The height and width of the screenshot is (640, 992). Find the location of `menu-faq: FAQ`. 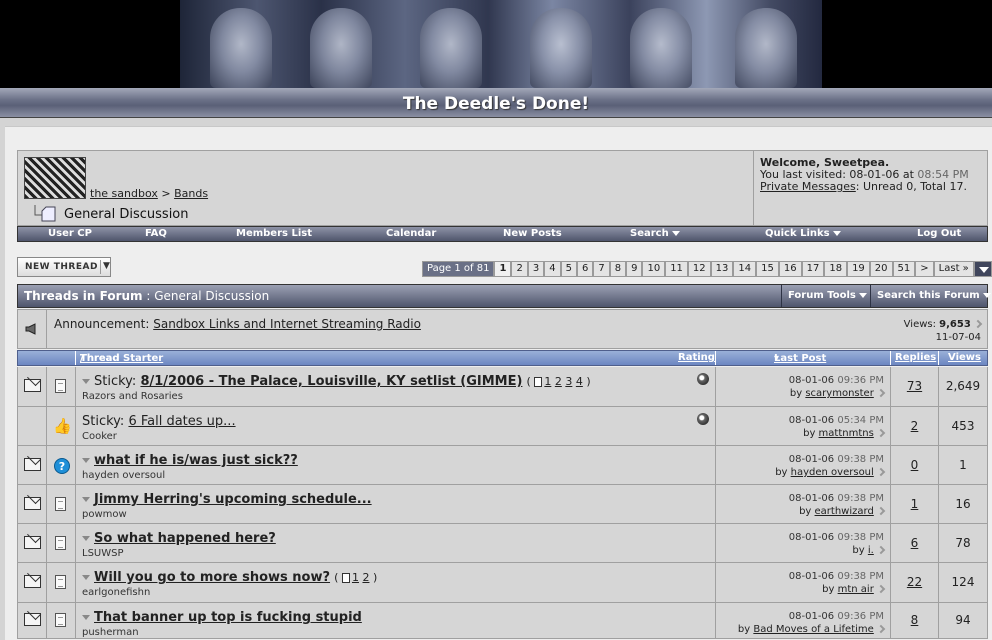

menu-faq: FAQ is located at coordinates (156, 233).